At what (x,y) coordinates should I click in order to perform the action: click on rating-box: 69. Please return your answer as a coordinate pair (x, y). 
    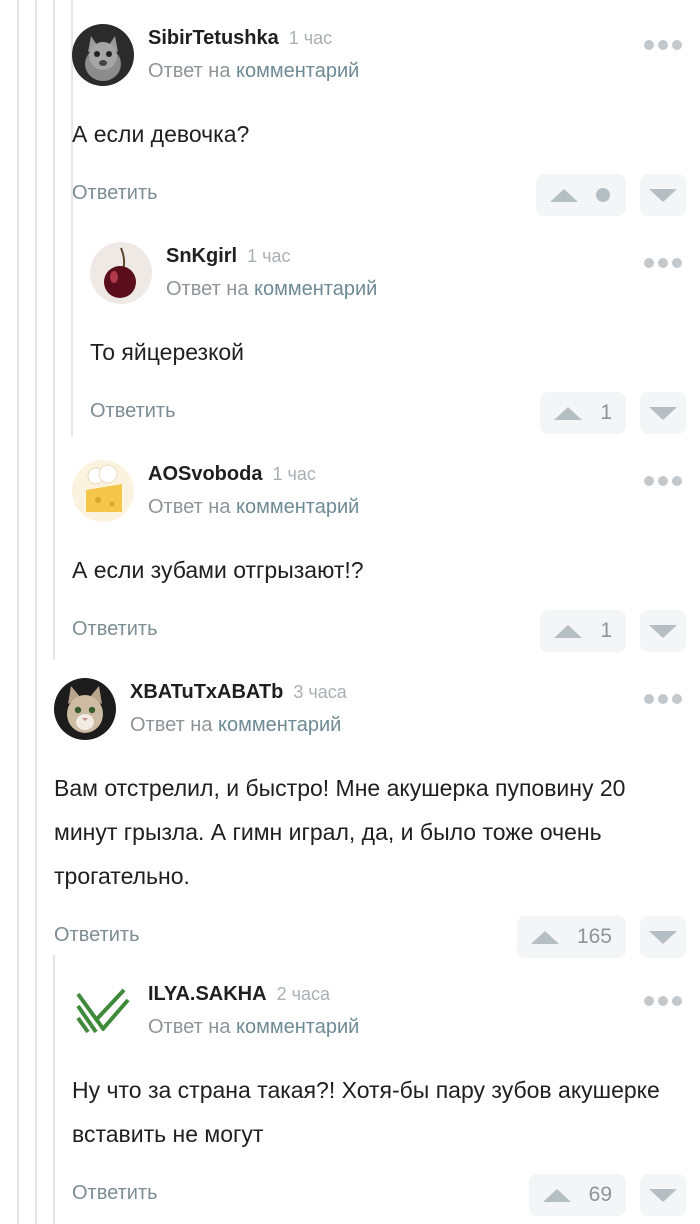
    Looking at the image, I should click on (577, 1195).